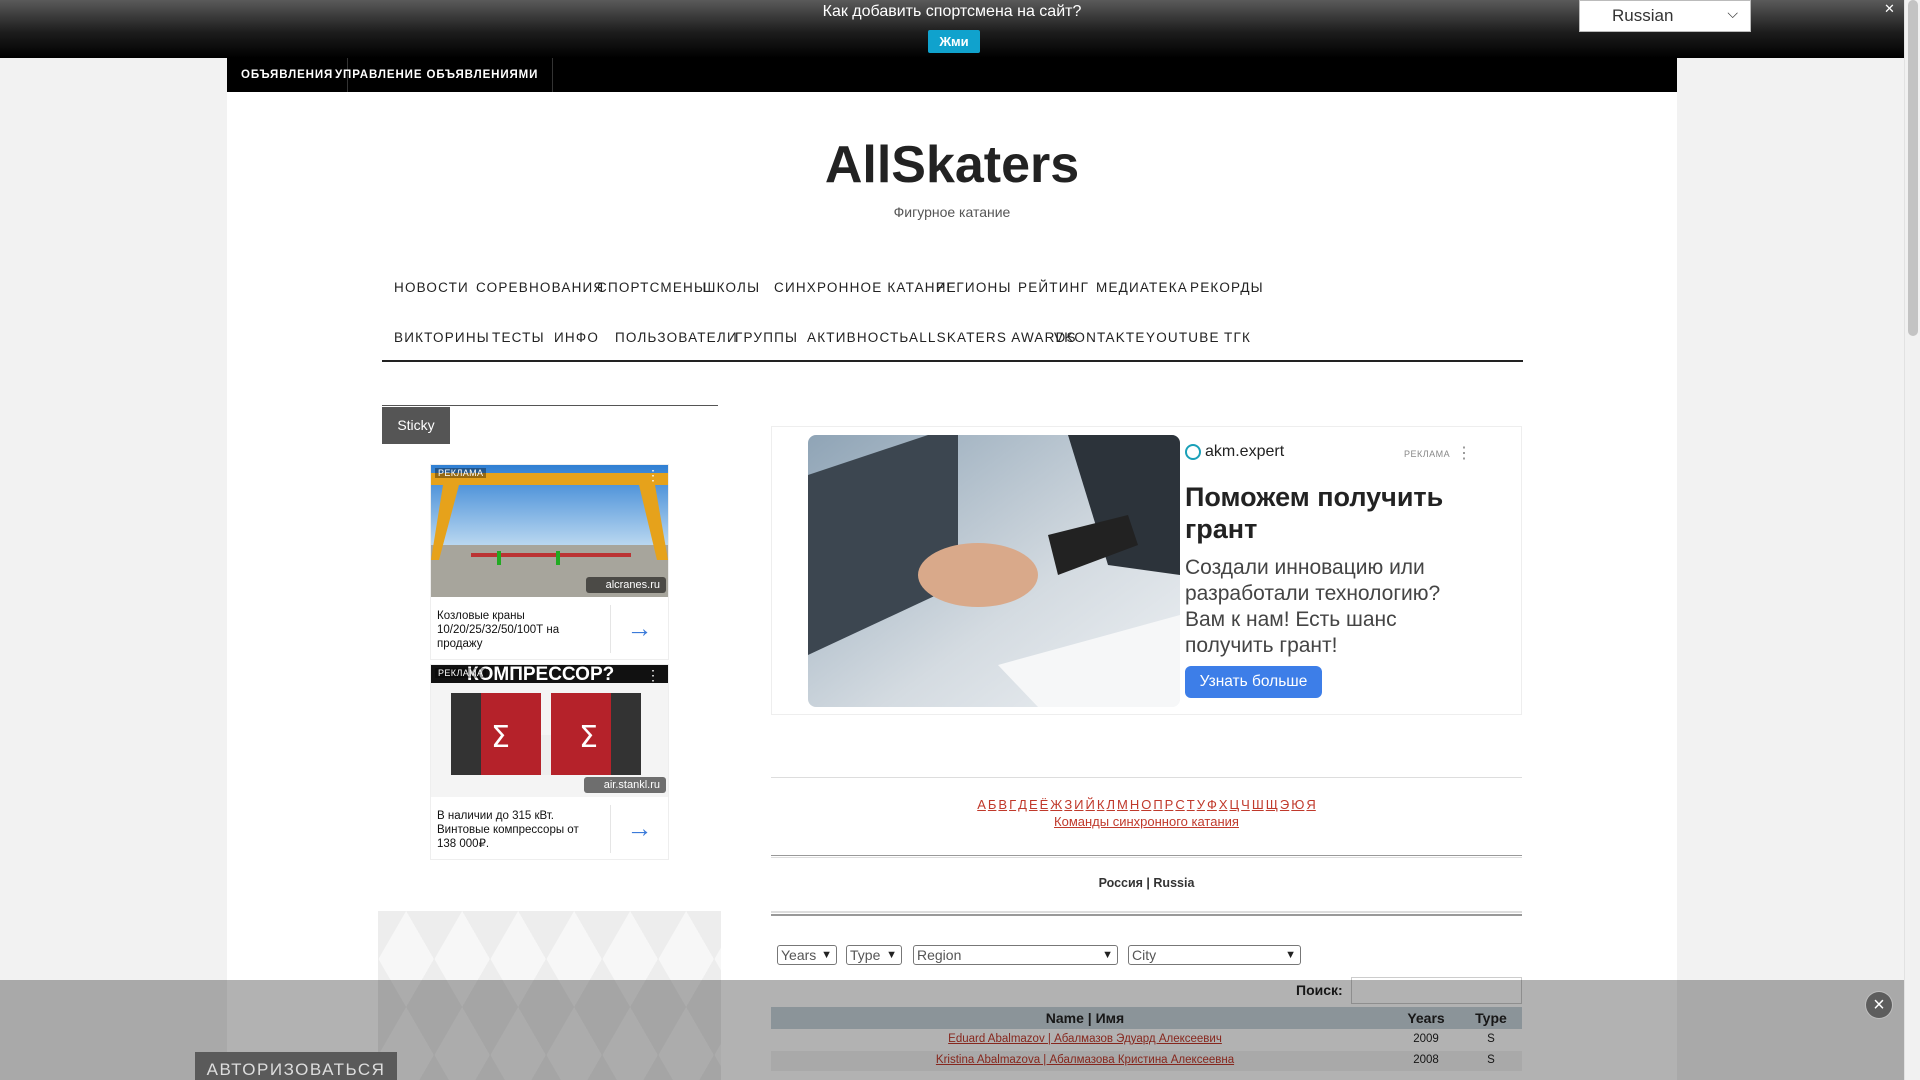 The width and height of the screenshot is (1920, 1080). I want to click on letter-link: Т, so click(1191, 804).